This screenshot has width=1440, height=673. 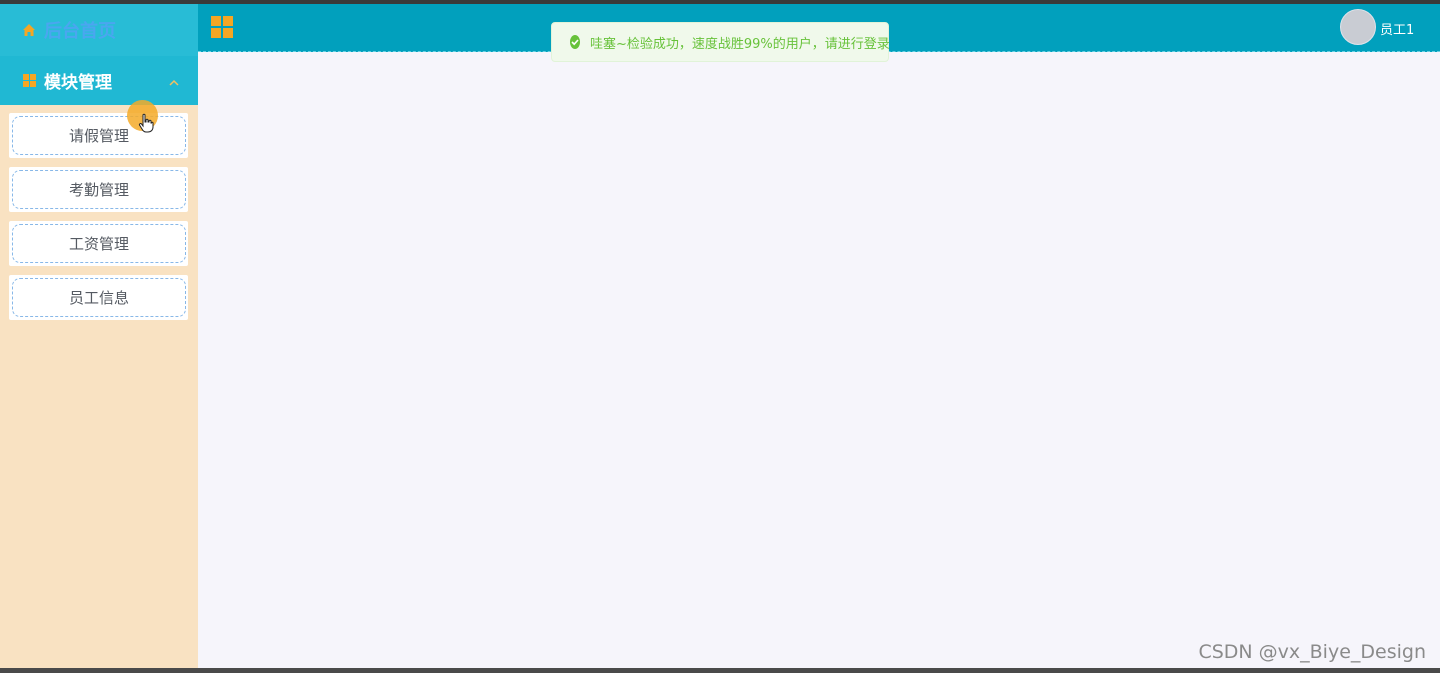 I want to click on grid-icon, so click(x=29, y=80).